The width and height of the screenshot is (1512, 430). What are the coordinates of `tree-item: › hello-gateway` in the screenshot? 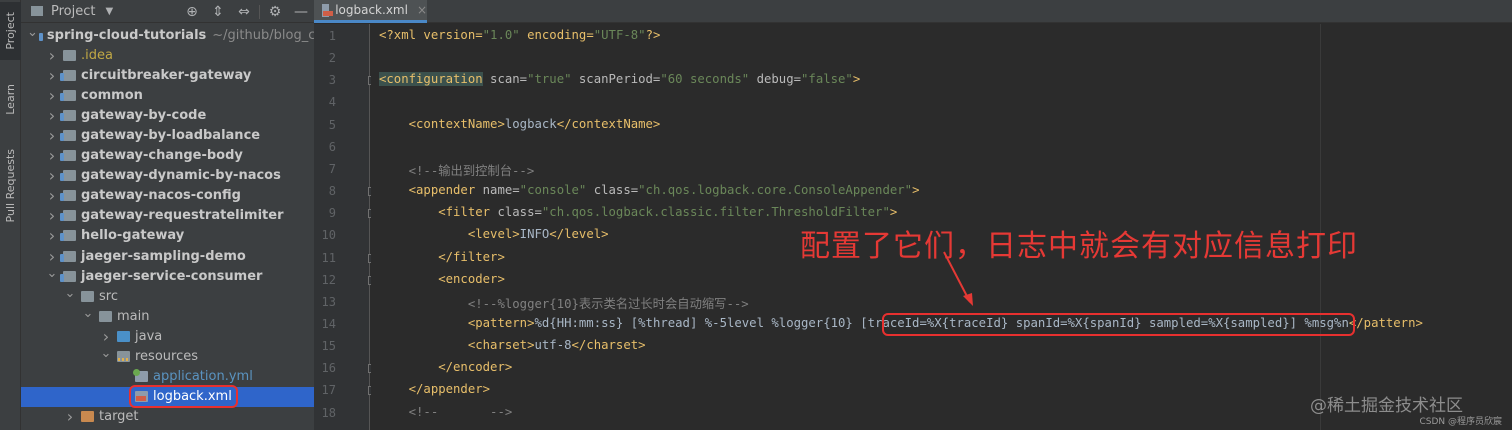 It's located at (167, 236).